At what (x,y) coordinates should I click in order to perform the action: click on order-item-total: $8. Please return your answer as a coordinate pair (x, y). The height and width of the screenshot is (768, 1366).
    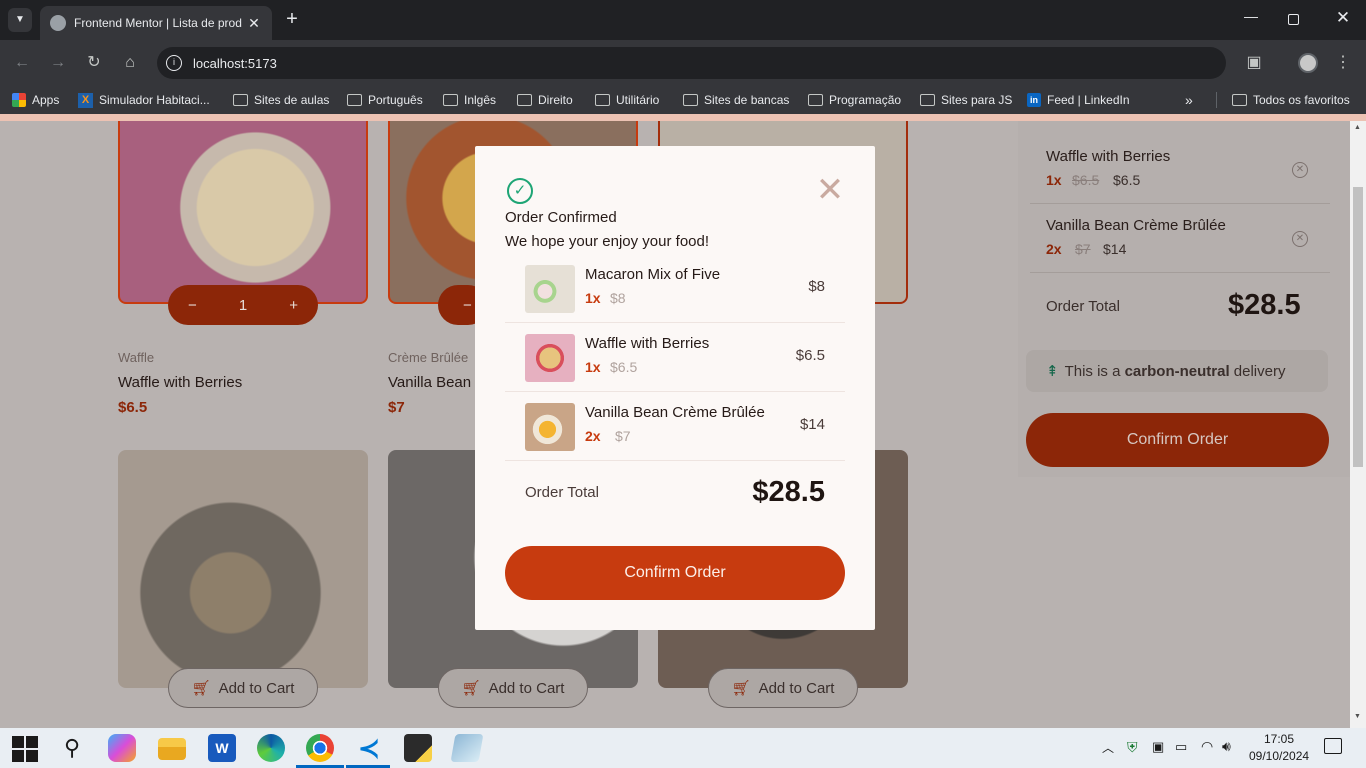
    Looking at the image, I should click on (816, 286).